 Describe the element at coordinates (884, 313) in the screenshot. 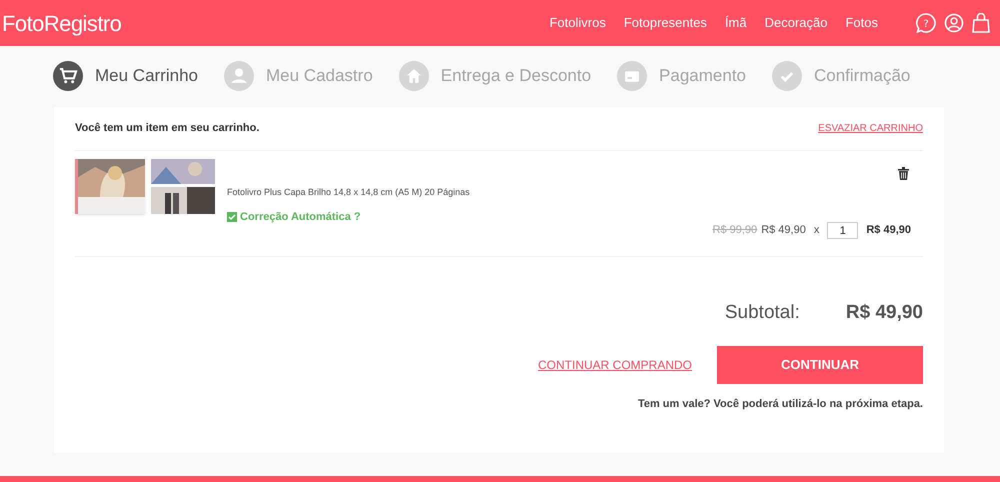

I see `subtotal-value: R$ 49,90` at that location.